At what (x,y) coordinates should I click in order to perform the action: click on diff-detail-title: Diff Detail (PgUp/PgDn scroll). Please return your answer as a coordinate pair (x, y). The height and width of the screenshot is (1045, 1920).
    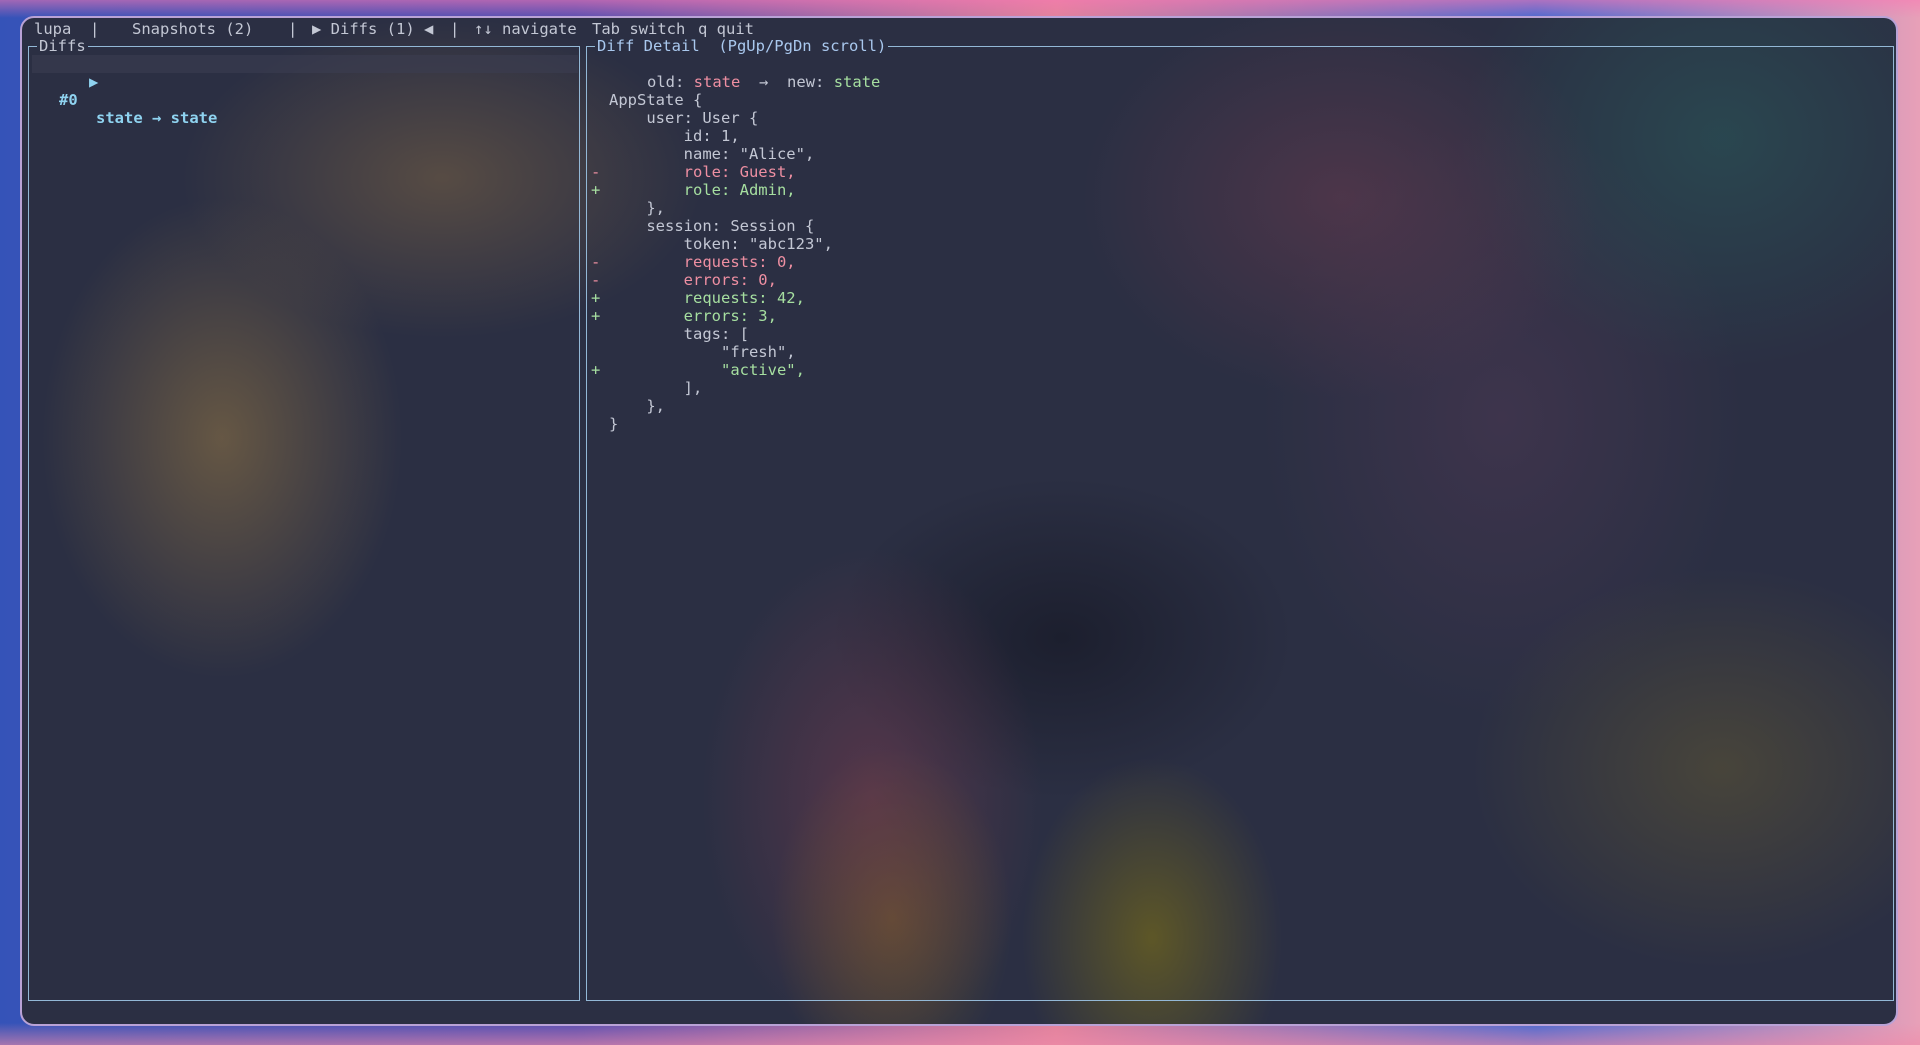
    Looking at the image, I should click on (742, 46).